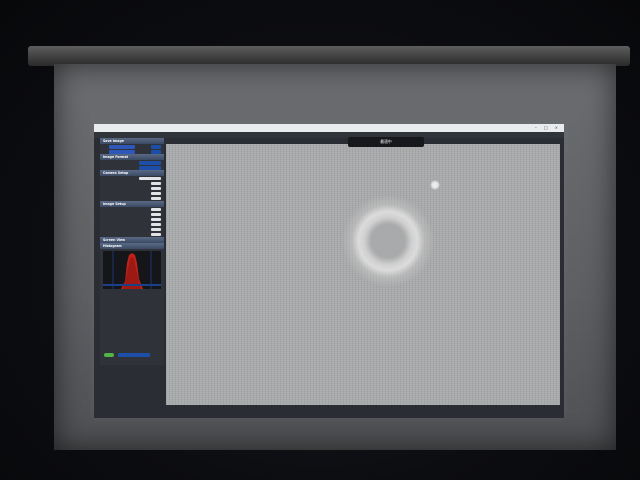 The width and height of the screenshot is (640, 480). I want to click on window-controls: – □ ×, so click(546, 127).